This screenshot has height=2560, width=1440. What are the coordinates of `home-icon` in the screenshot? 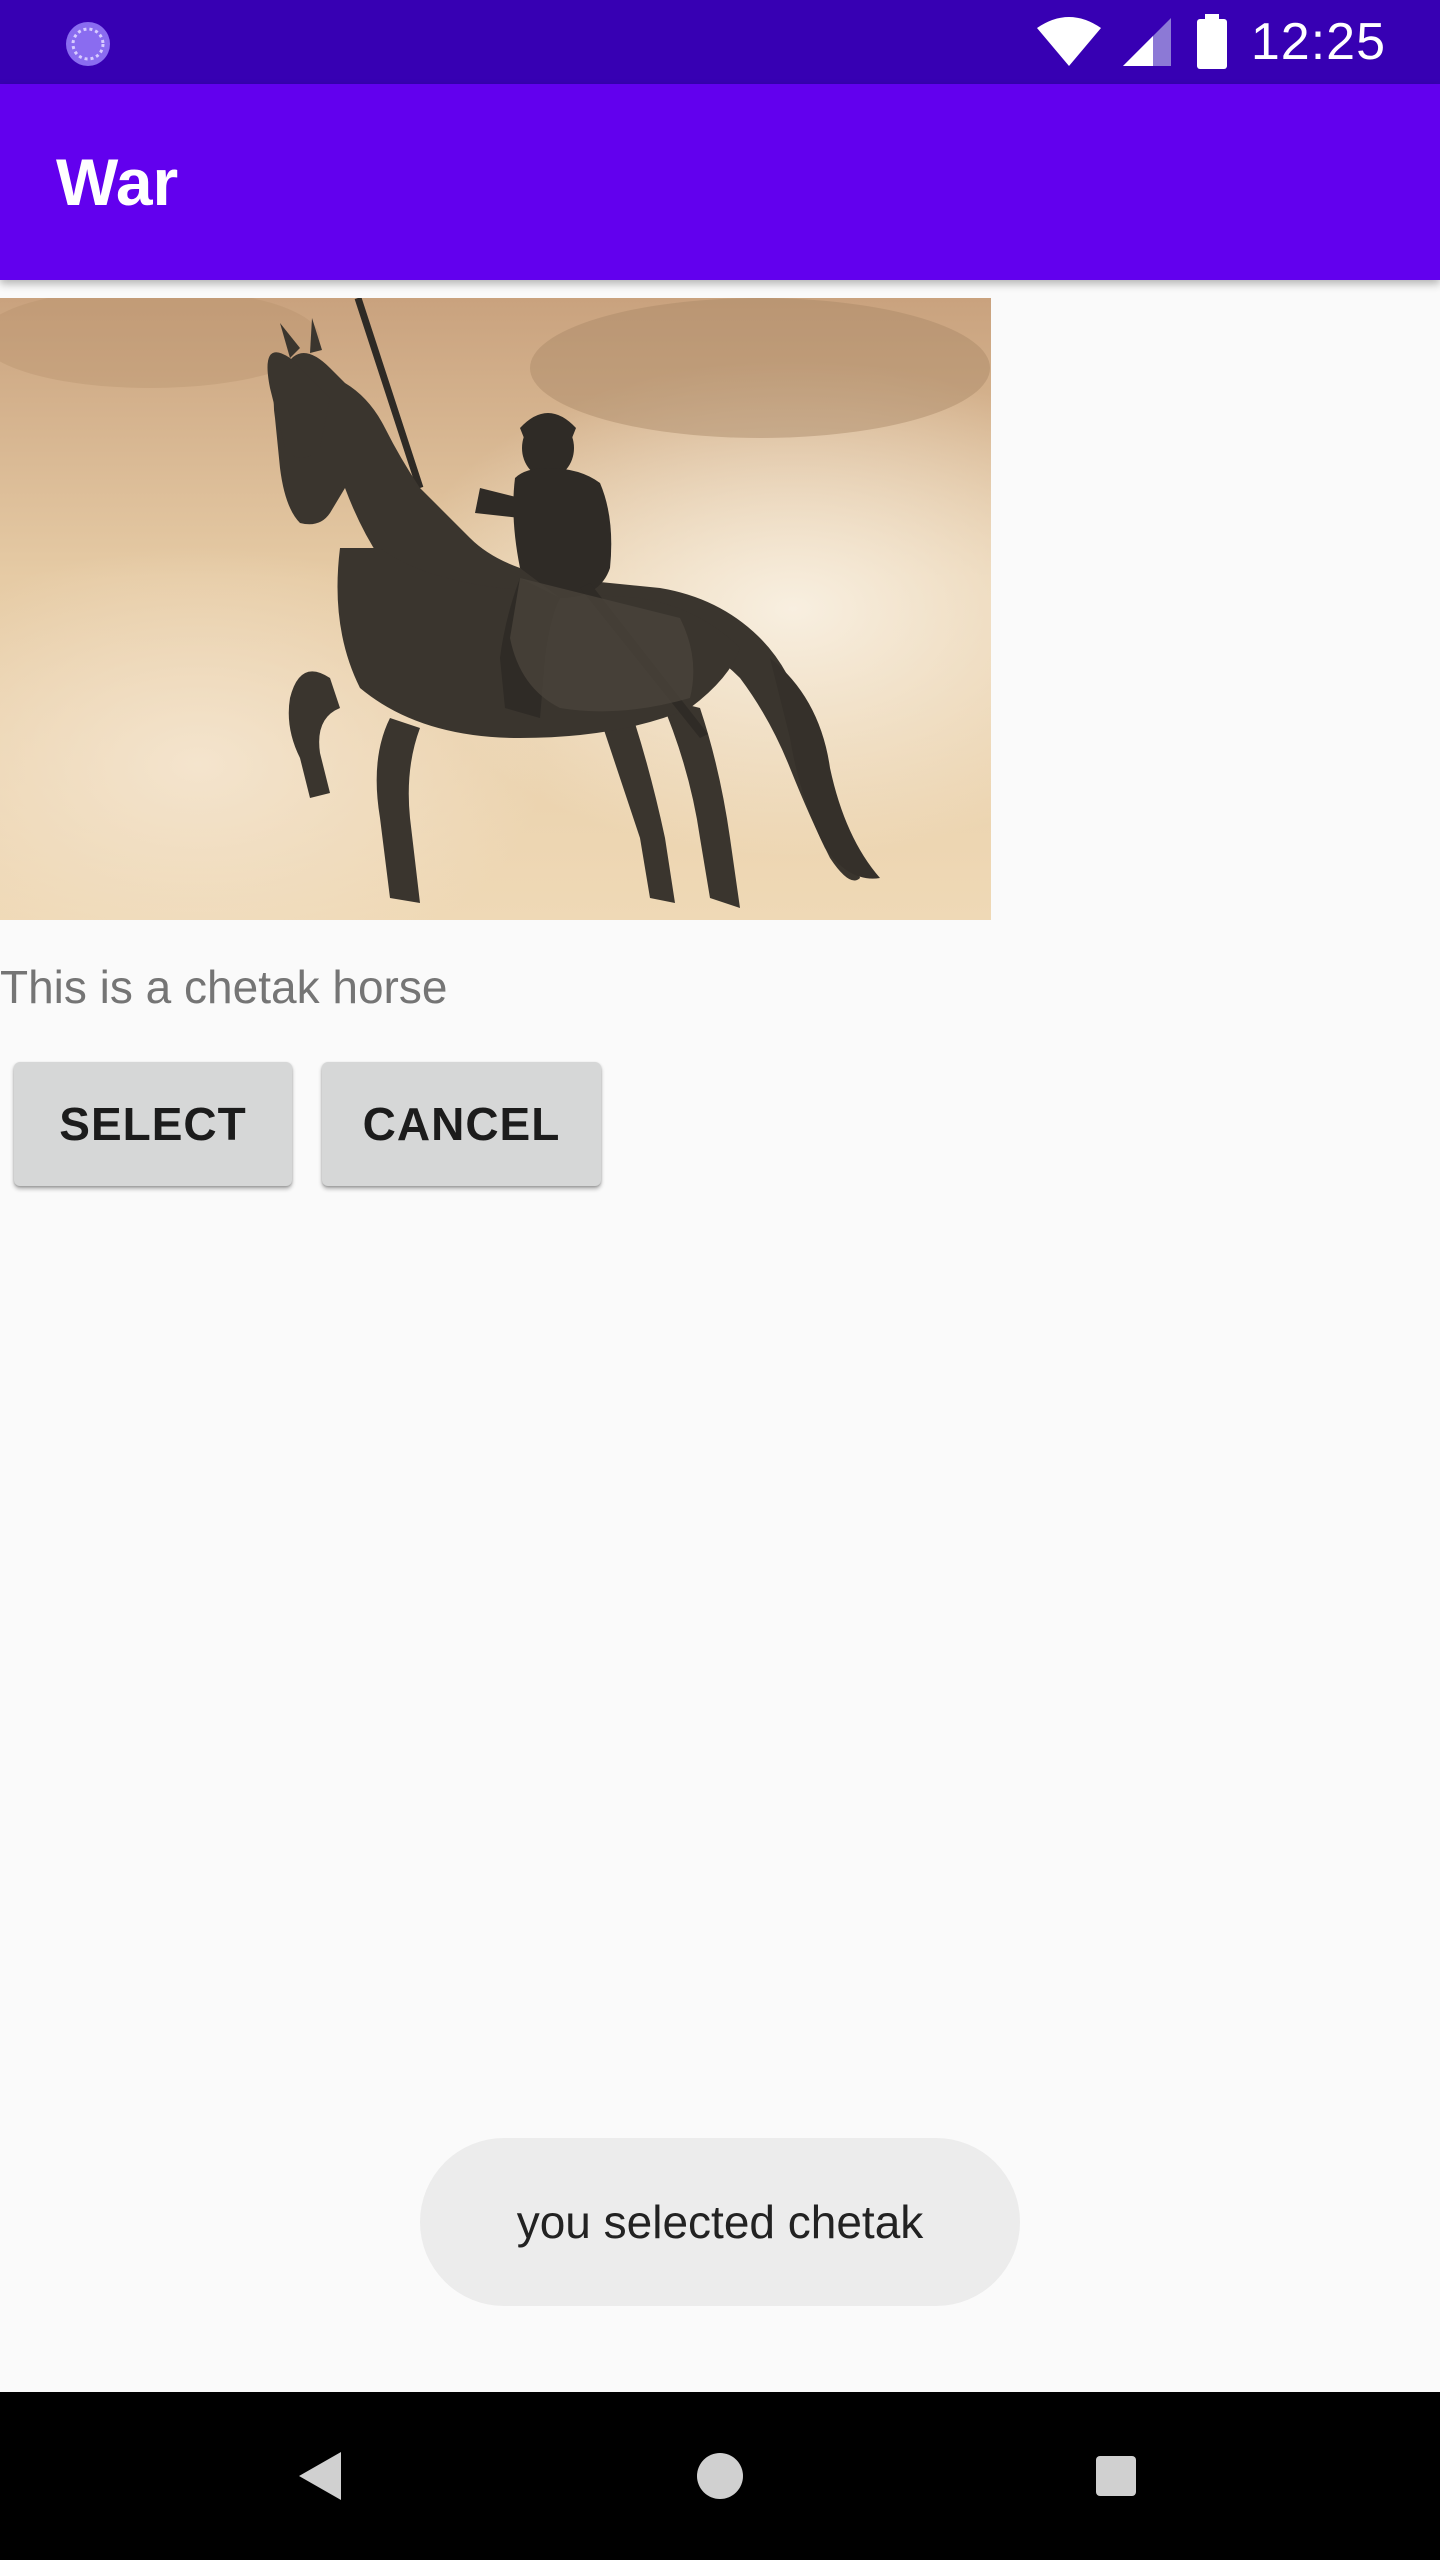 It's located at (720, 2476).